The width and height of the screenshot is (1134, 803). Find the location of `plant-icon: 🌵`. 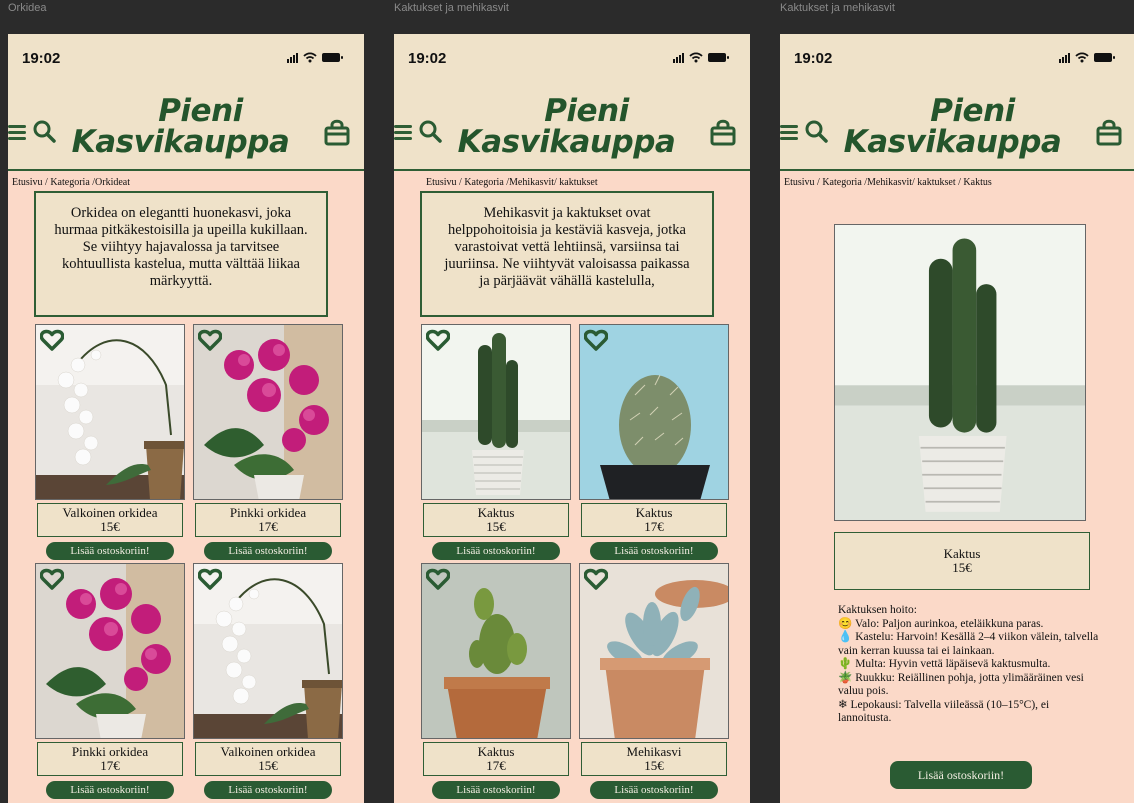

plant-icon: 🌵 is located at coordinates (845, 664).